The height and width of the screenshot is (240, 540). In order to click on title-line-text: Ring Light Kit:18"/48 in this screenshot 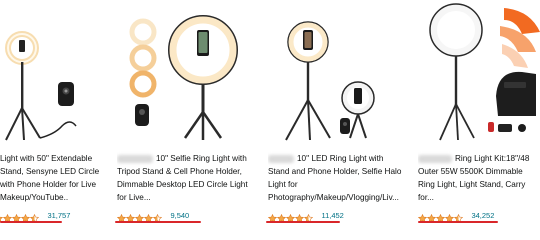, I will do `click(492, 158)`.